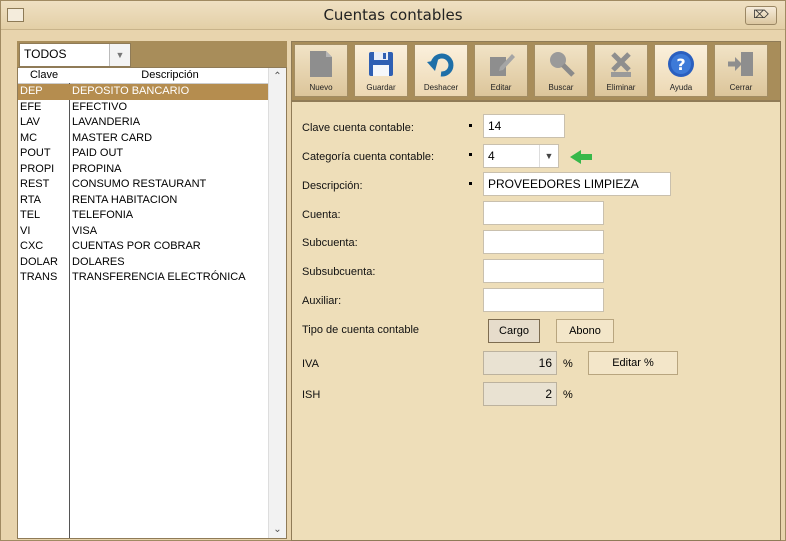 The width and height of the screenshot is (786, 541). I want to click on filter-value: TODOS, so click(45, 54).